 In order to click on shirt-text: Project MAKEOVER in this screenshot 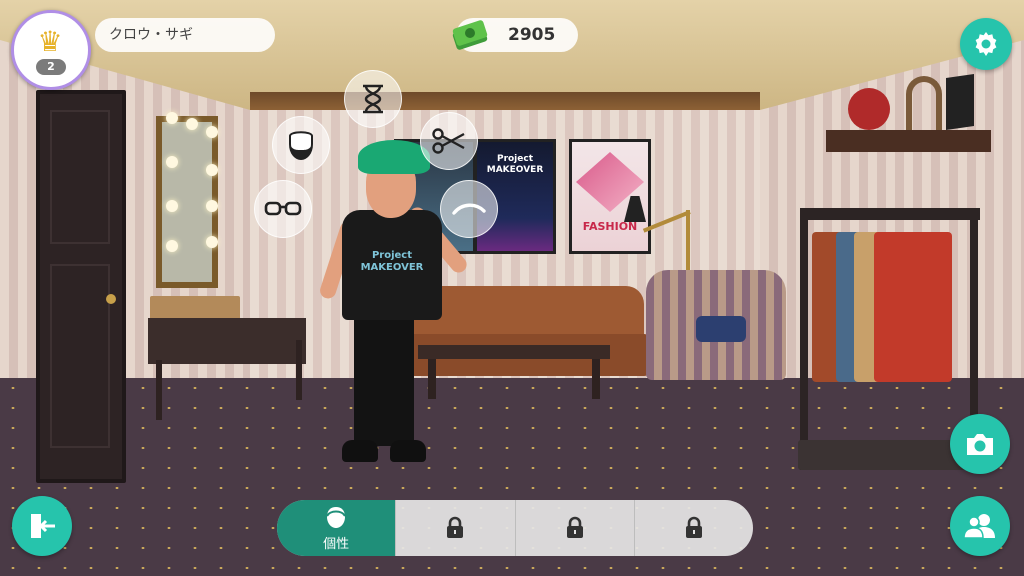, I will do `click(392, 261)`.